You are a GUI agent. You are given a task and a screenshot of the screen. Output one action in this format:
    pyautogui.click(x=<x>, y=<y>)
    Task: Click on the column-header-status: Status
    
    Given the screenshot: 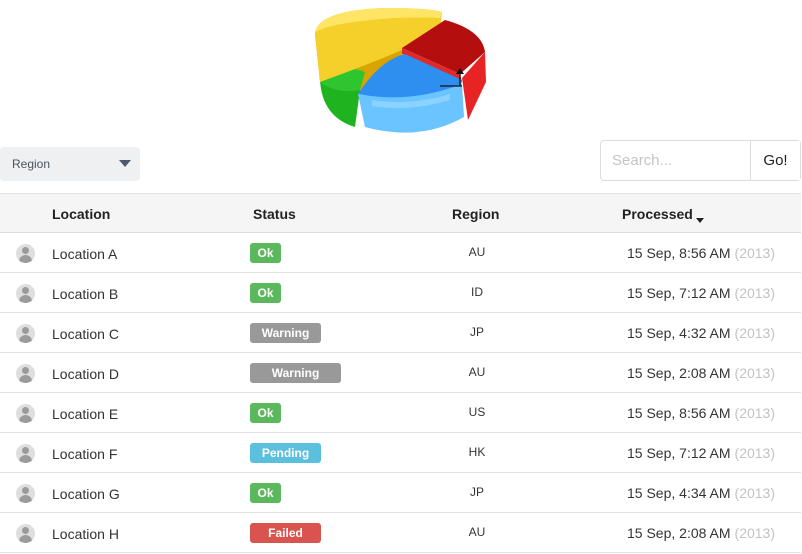 What is the action you would take?
    pyautogui.click(x=274, y=214)
    